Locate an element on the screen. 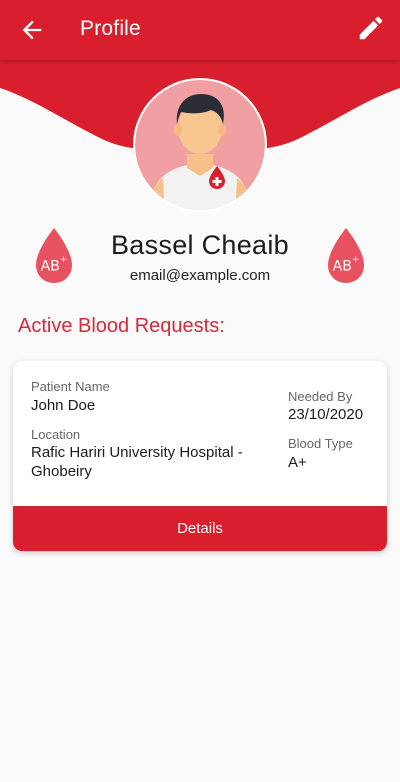 Image resolution: width=400 pixels, height=782 pixels. edit-profile-button is located at coordinates (371, 28).